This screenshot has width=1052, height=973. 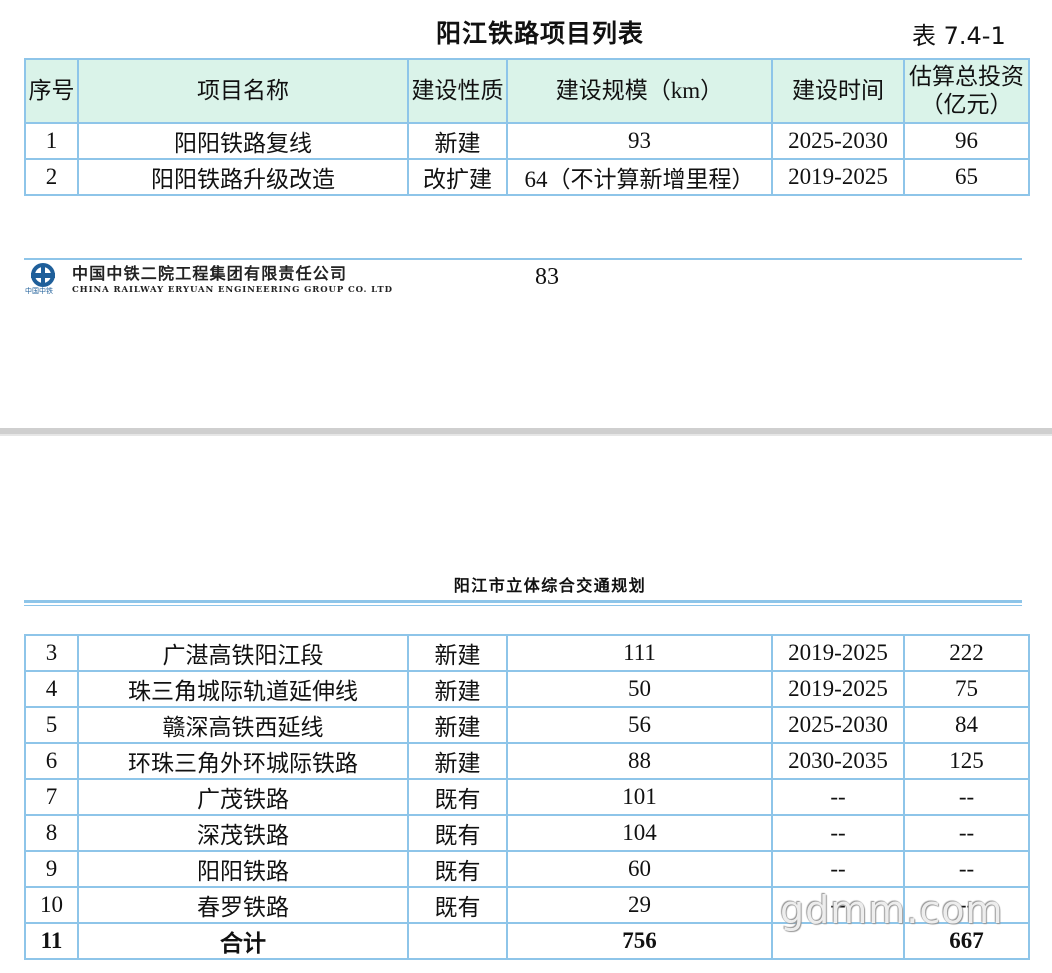 I want to click on cell-total-label: 合计, so click(x=243, y=941).